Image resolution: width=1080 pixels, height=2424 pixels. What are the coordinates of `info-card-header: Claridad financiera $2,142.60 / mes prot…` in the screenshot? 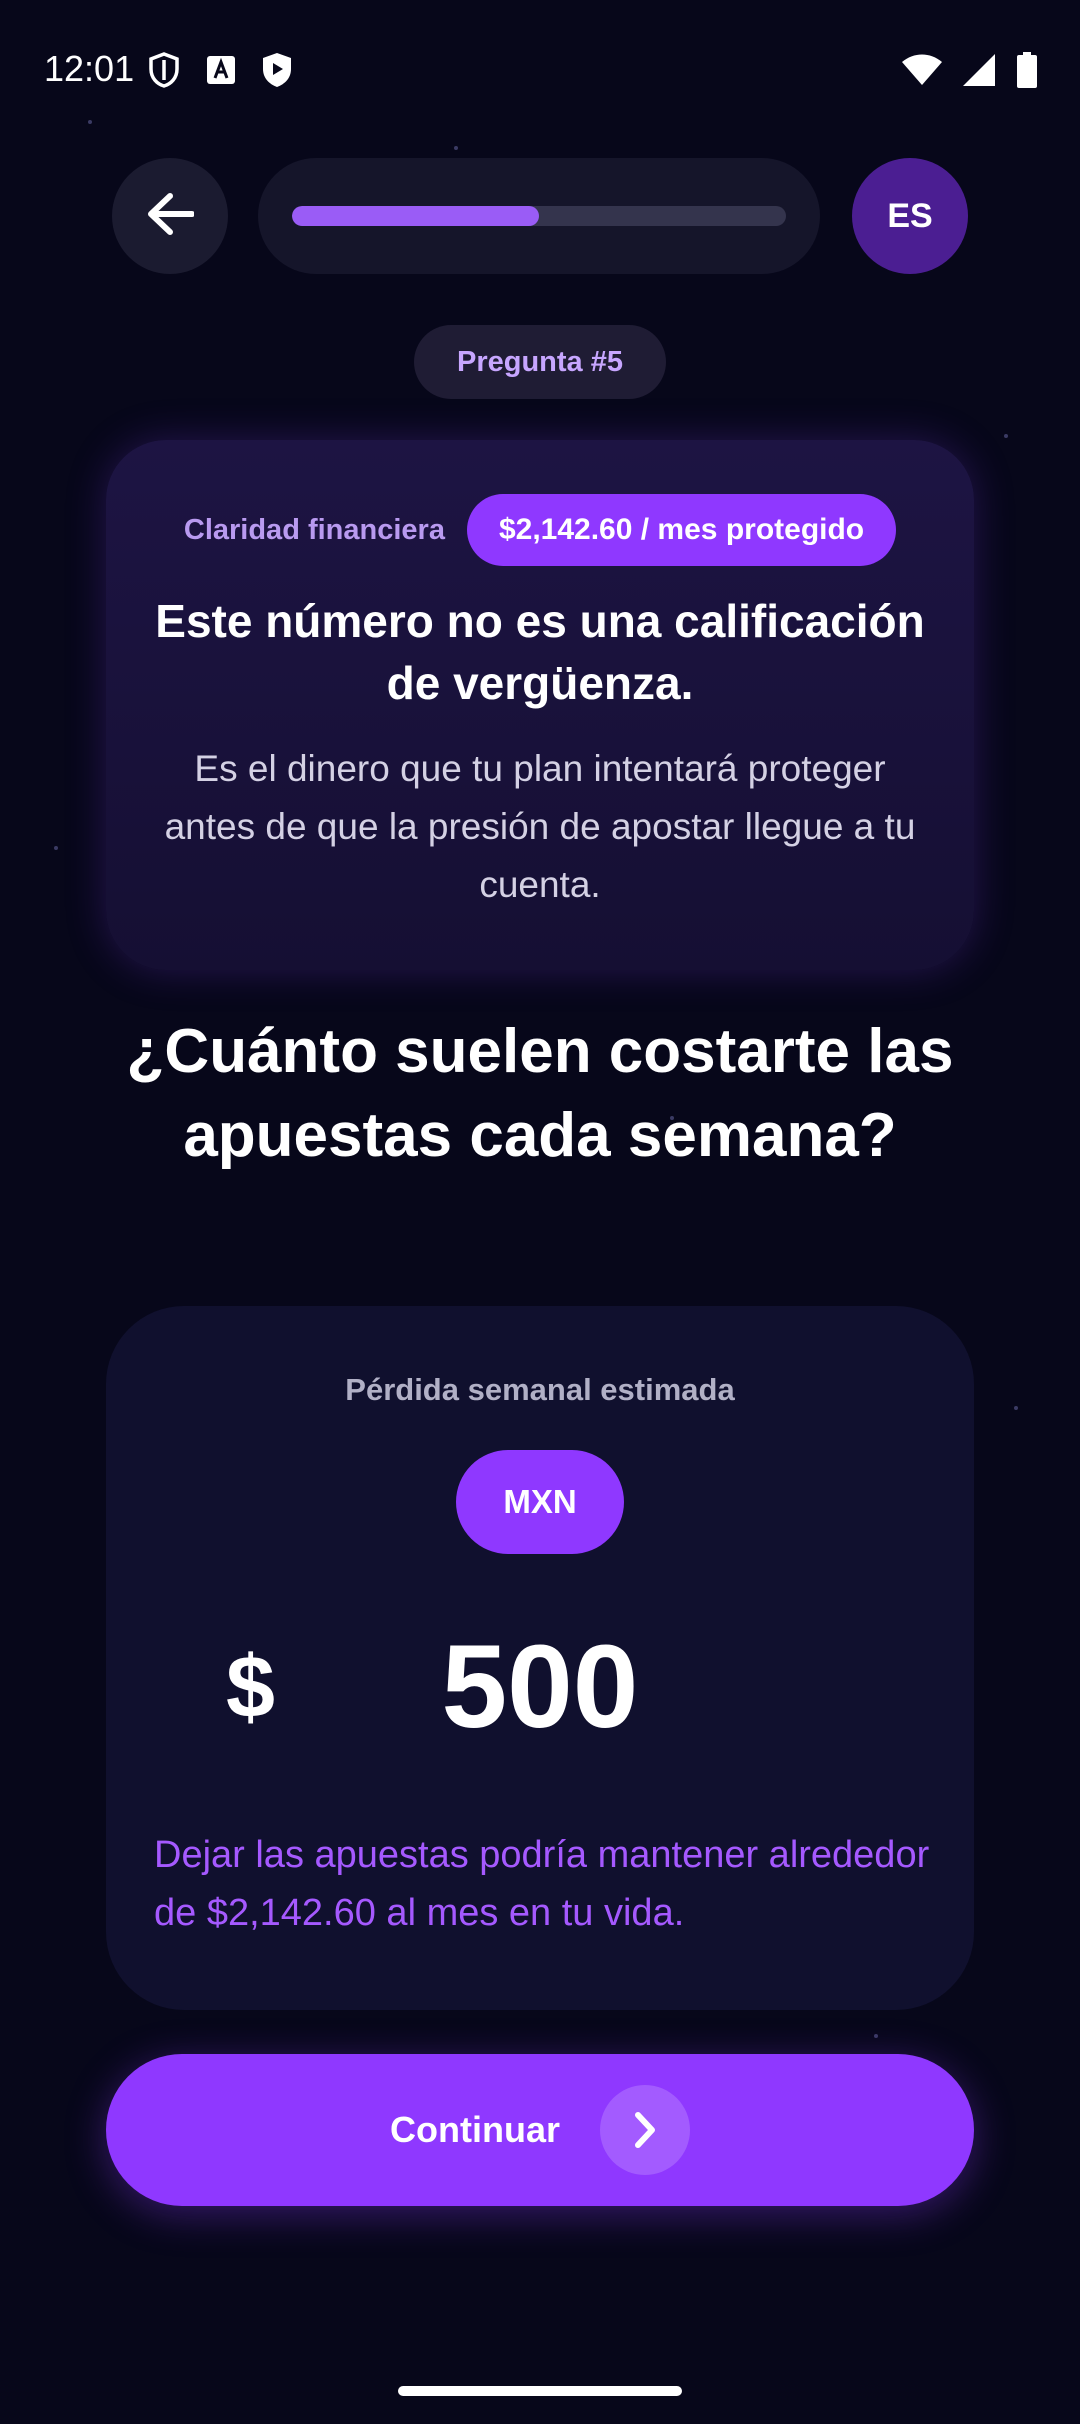 It's located at (540, 530).